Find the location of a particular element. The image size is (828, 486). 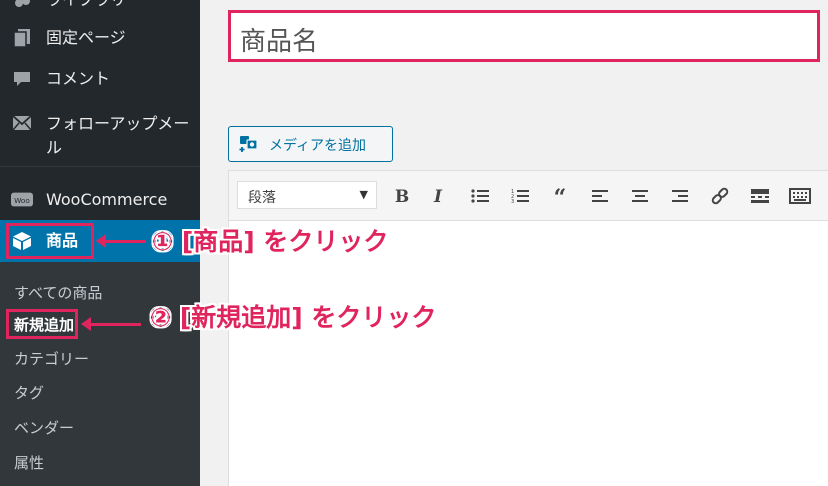

numbered-list-icon: 123 is located at coordinates (520, 196).